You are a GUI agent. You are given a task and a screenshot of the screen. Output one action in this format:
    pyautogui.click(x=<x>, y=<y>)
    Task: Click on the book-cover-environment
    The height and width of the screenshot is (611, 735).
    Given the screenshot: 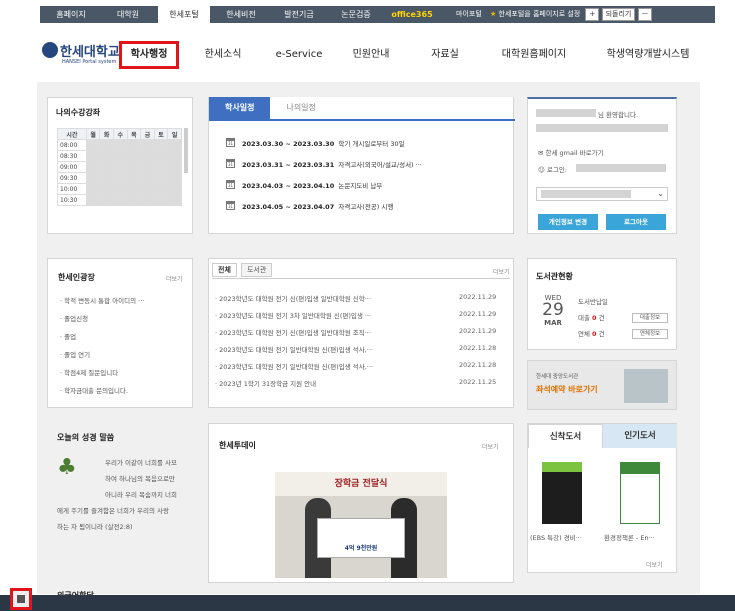 What is the action you would take?
    pyautogui.click(x=640, y=493)
    